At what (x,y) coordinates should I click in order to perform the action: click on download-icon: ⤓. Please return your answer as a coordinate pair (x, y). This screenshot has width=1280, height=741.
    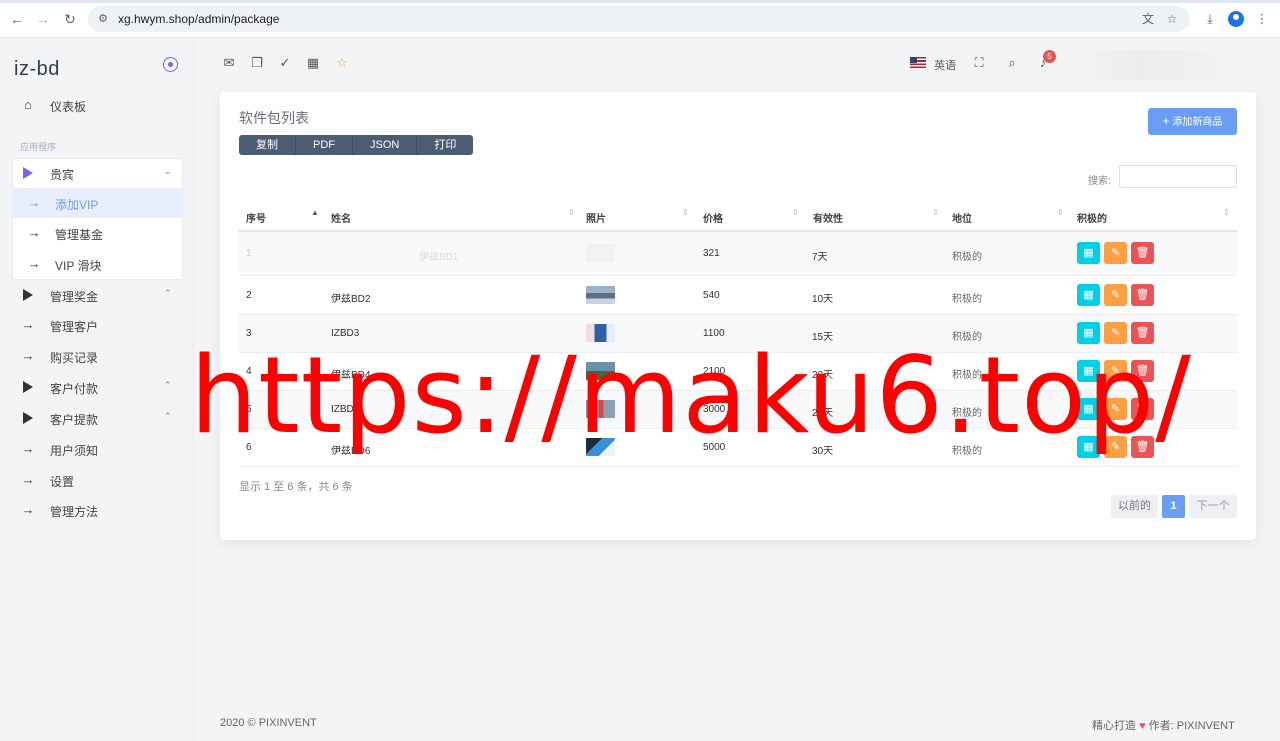
    Looking at the image, I should click on (1210, 19).